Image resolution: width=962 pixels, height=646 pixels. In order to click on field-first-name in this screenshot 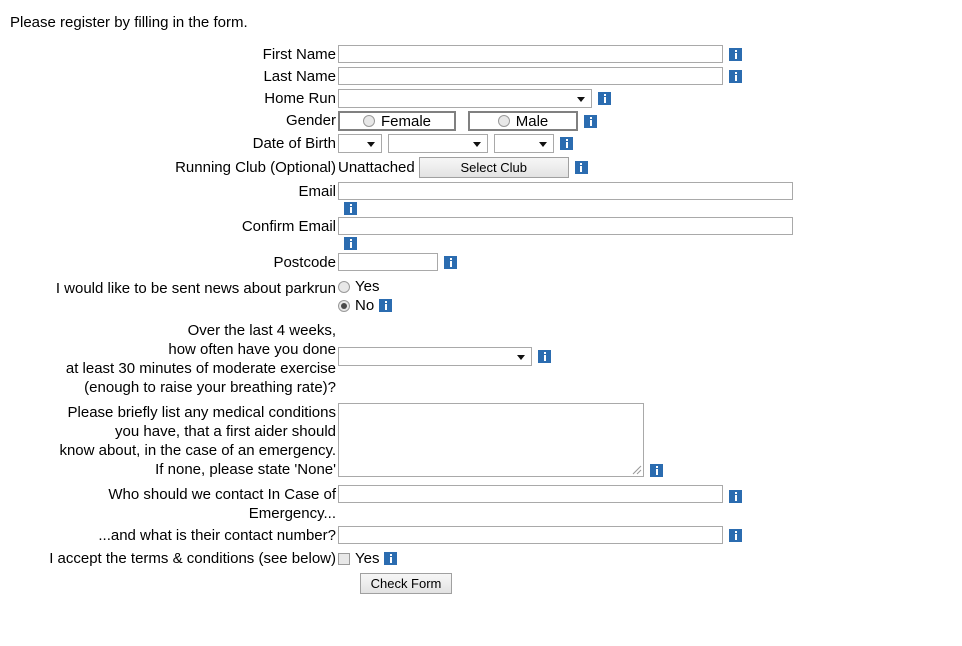, I will do `click(650, 54)`.